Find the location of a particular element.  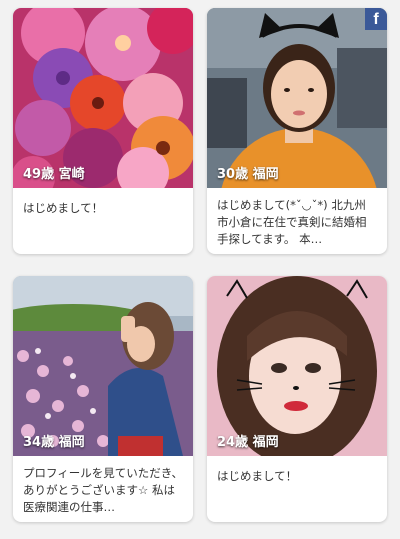

age-location-label: 34歳 福岡 is located at coordinates (54, 442).